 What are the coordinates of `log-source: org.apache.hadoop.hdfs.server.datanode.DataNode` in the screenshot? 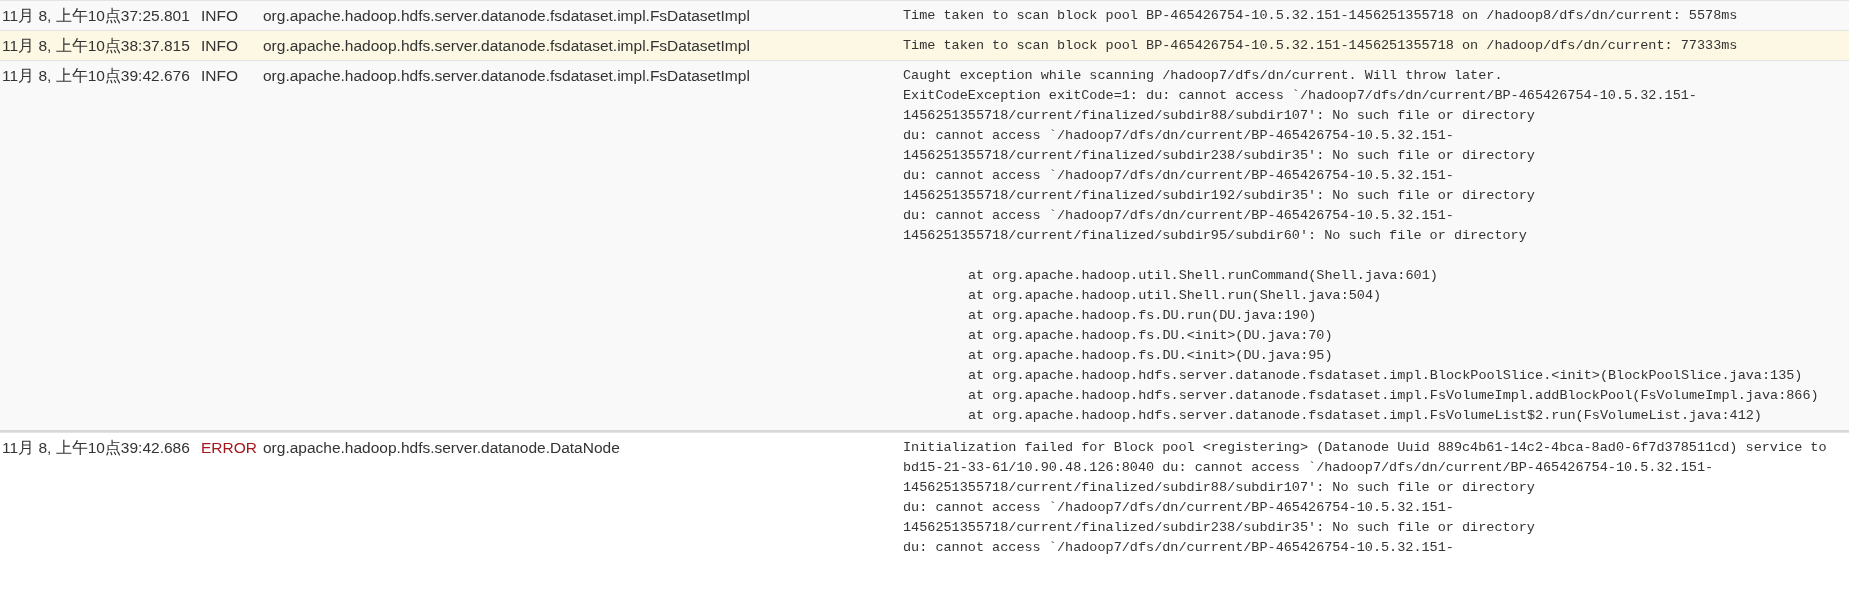 It's located at (442, 448).